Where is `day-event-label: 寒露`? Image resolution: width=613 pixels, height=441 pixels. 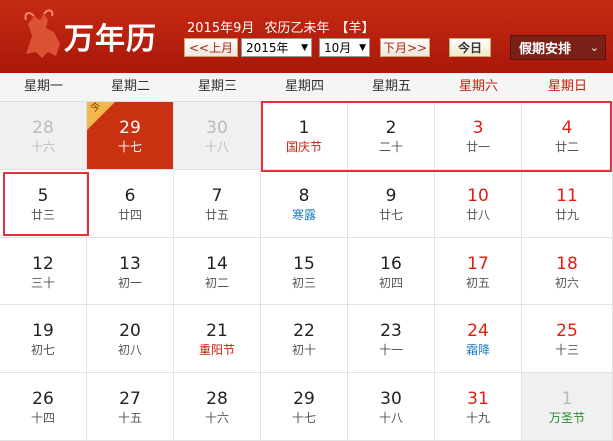
day-event-label: 寒露 is located at coordinates (303, 214).